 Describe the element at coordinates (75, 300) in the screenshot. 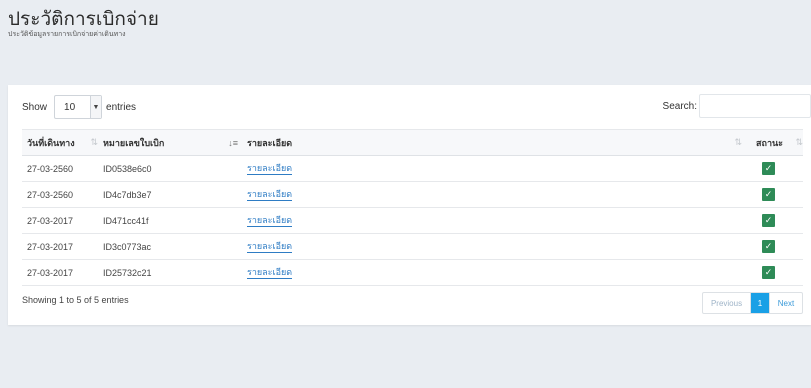

I see `table-info: Showing 1 to 5 of 5 entries` at that location.